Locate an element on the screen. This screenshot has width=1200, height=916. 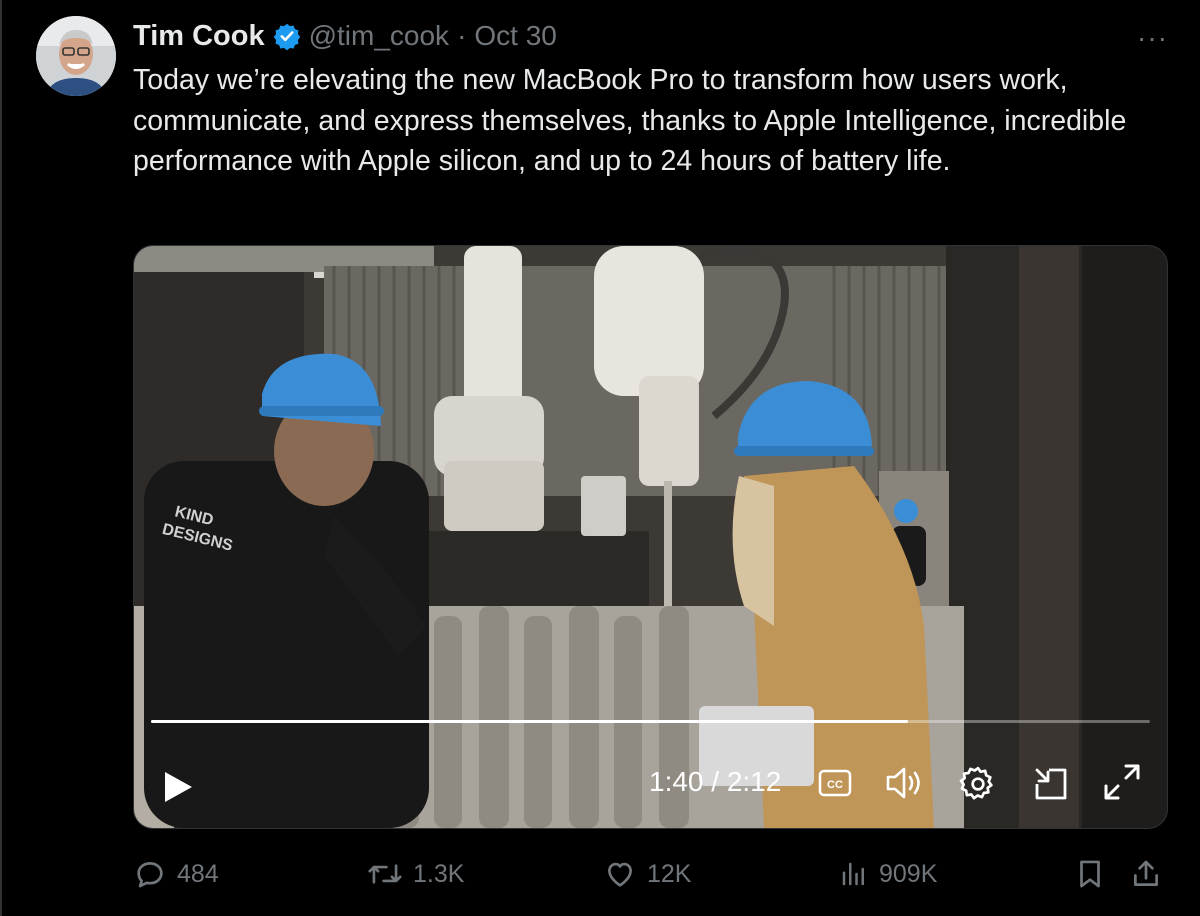
fullscreen-icon is located at coordinates (1122, 782).